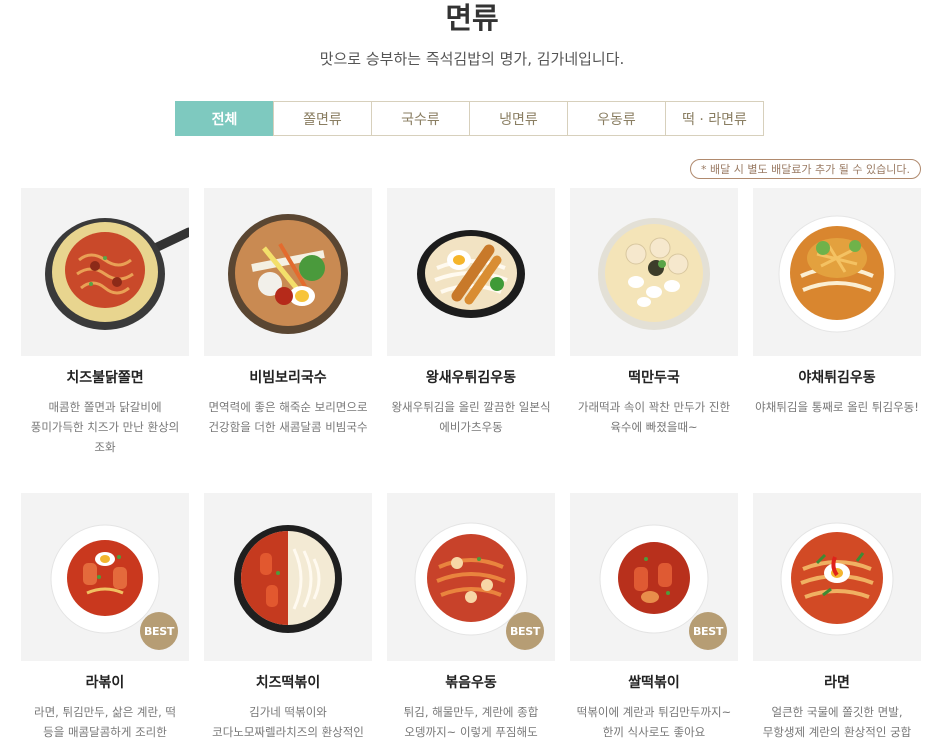 Image resolution: width=944 pixels, height=738 pixels. I want to click on ramen-image, so click(837, 579).